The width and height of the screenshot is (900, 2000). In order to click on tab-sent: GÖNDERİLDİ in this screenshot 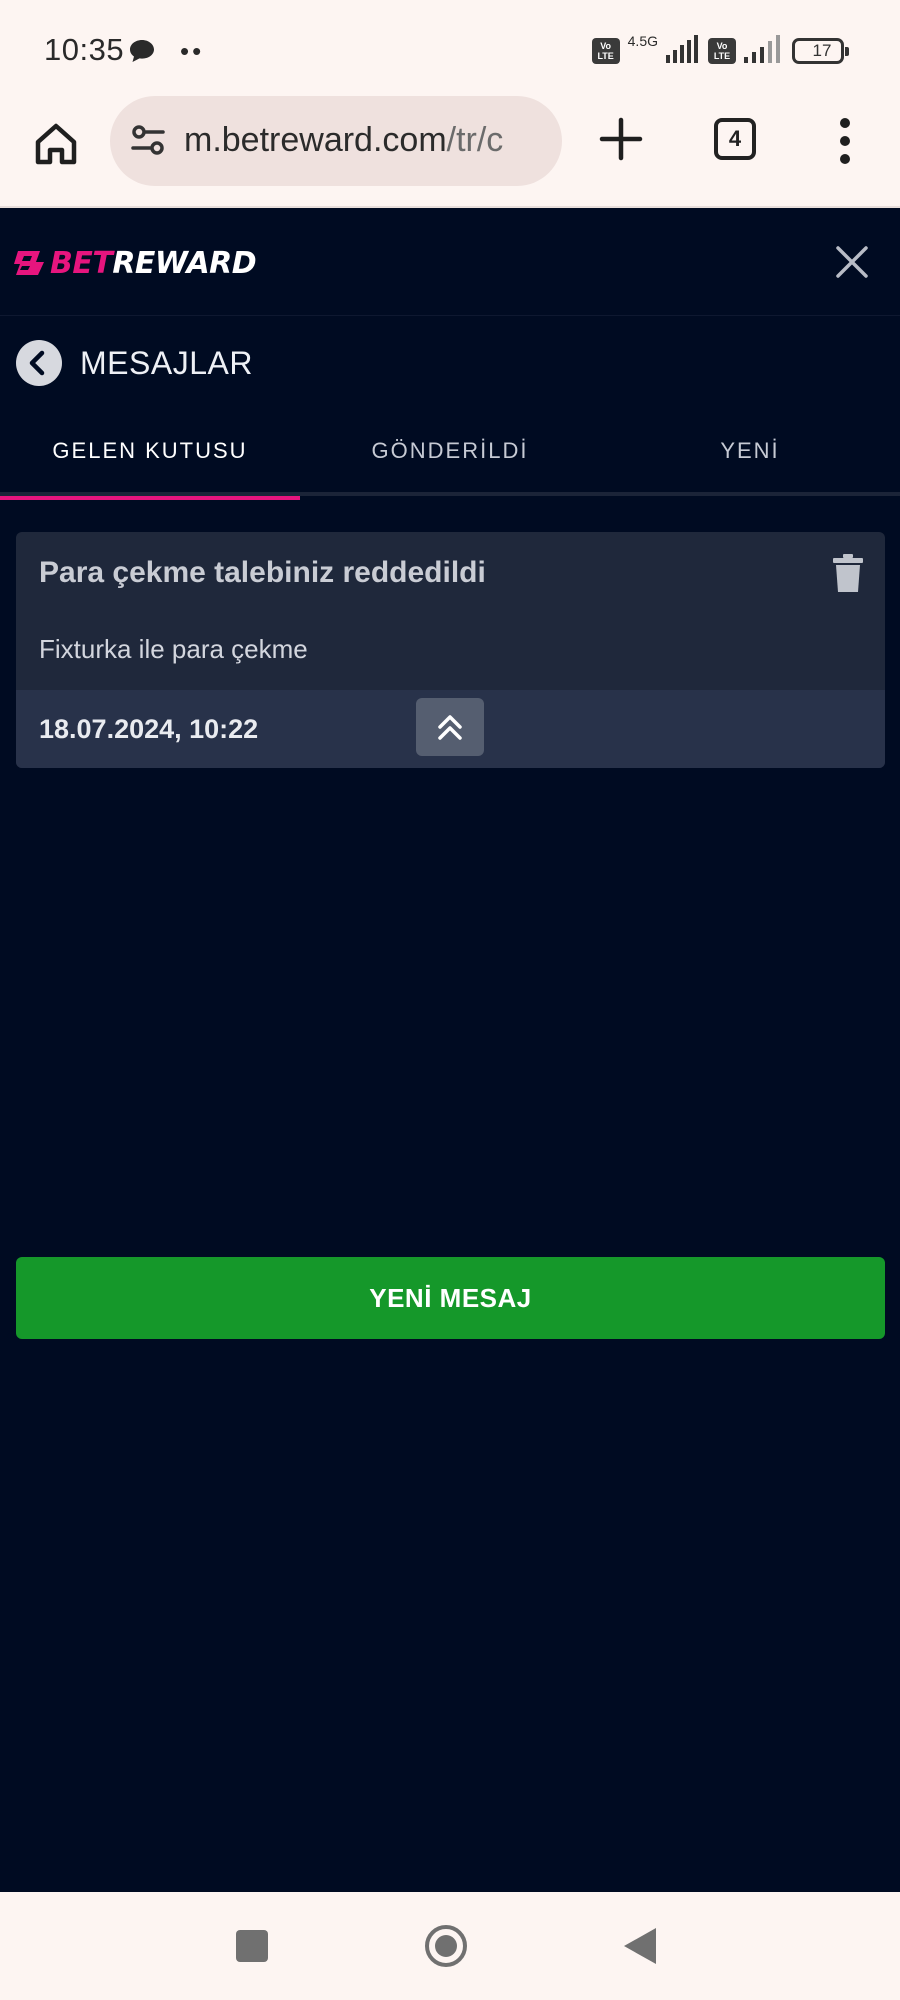, I will do `click(450, 452)`.